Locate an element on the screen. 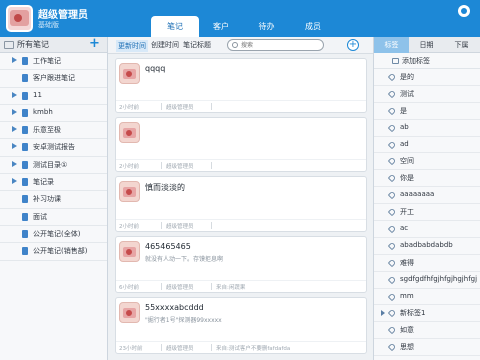 This screenshot has width=480, height=360. tag-item: 难得 is located at coordinates (427, 263).